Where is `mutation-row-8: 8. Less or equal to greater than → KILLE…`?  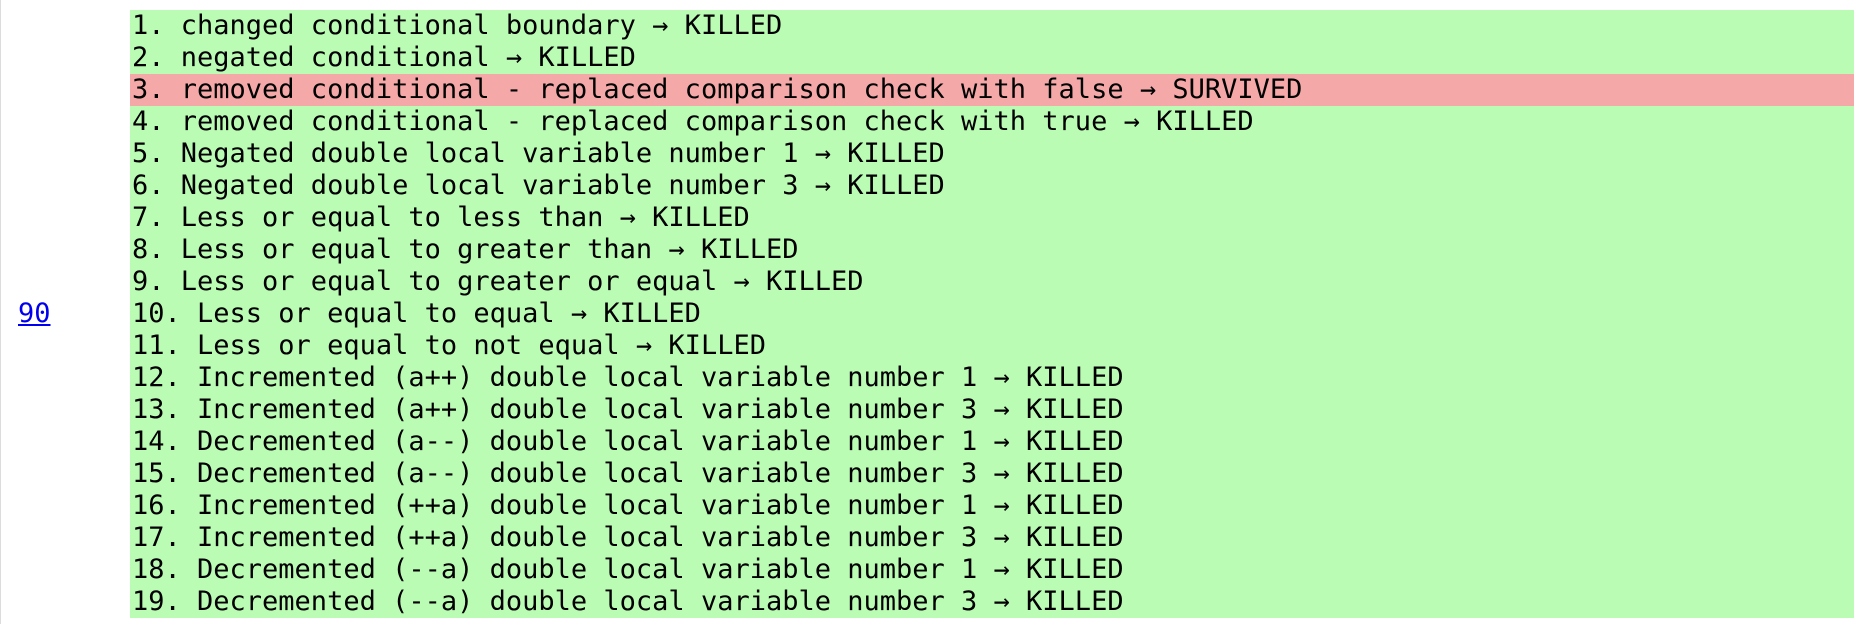 mutation-row-8: 8. Less or equal to greater than → KILLE… is located at coordinates (465, 249).